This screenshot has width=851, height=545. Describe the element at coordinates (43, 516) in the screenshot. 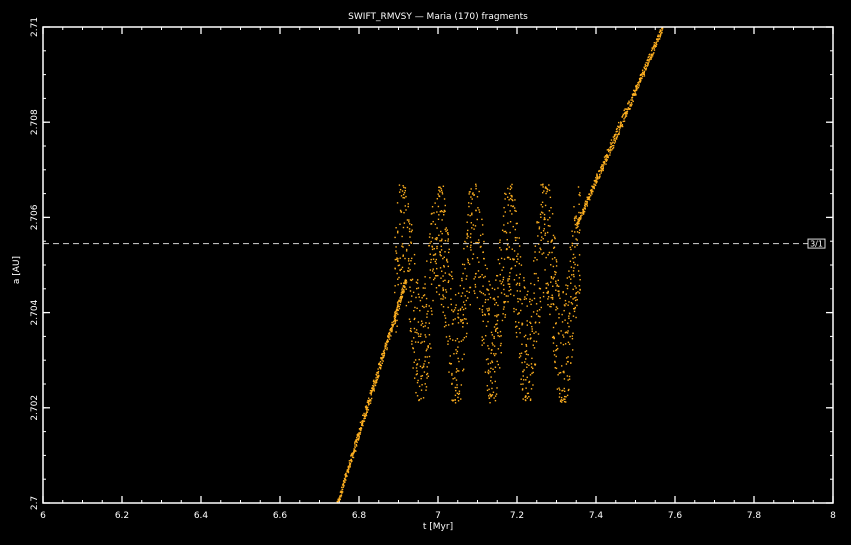

I see `x-tick-label: 6` at that location.